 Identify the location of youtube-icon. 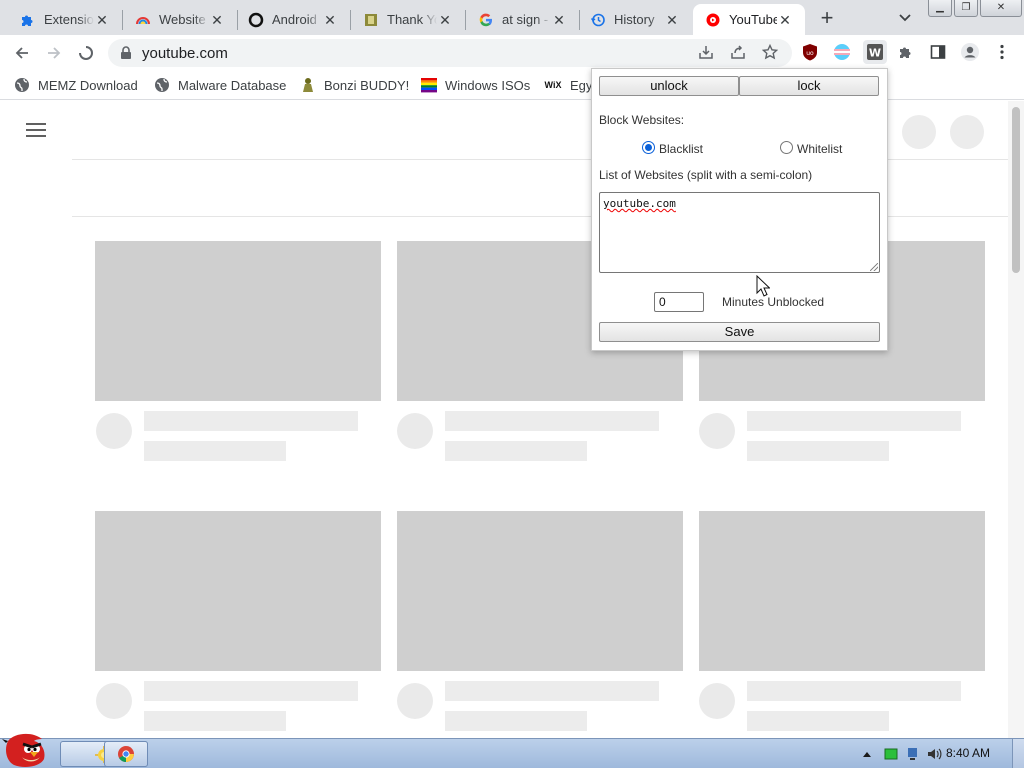
(713, 20).